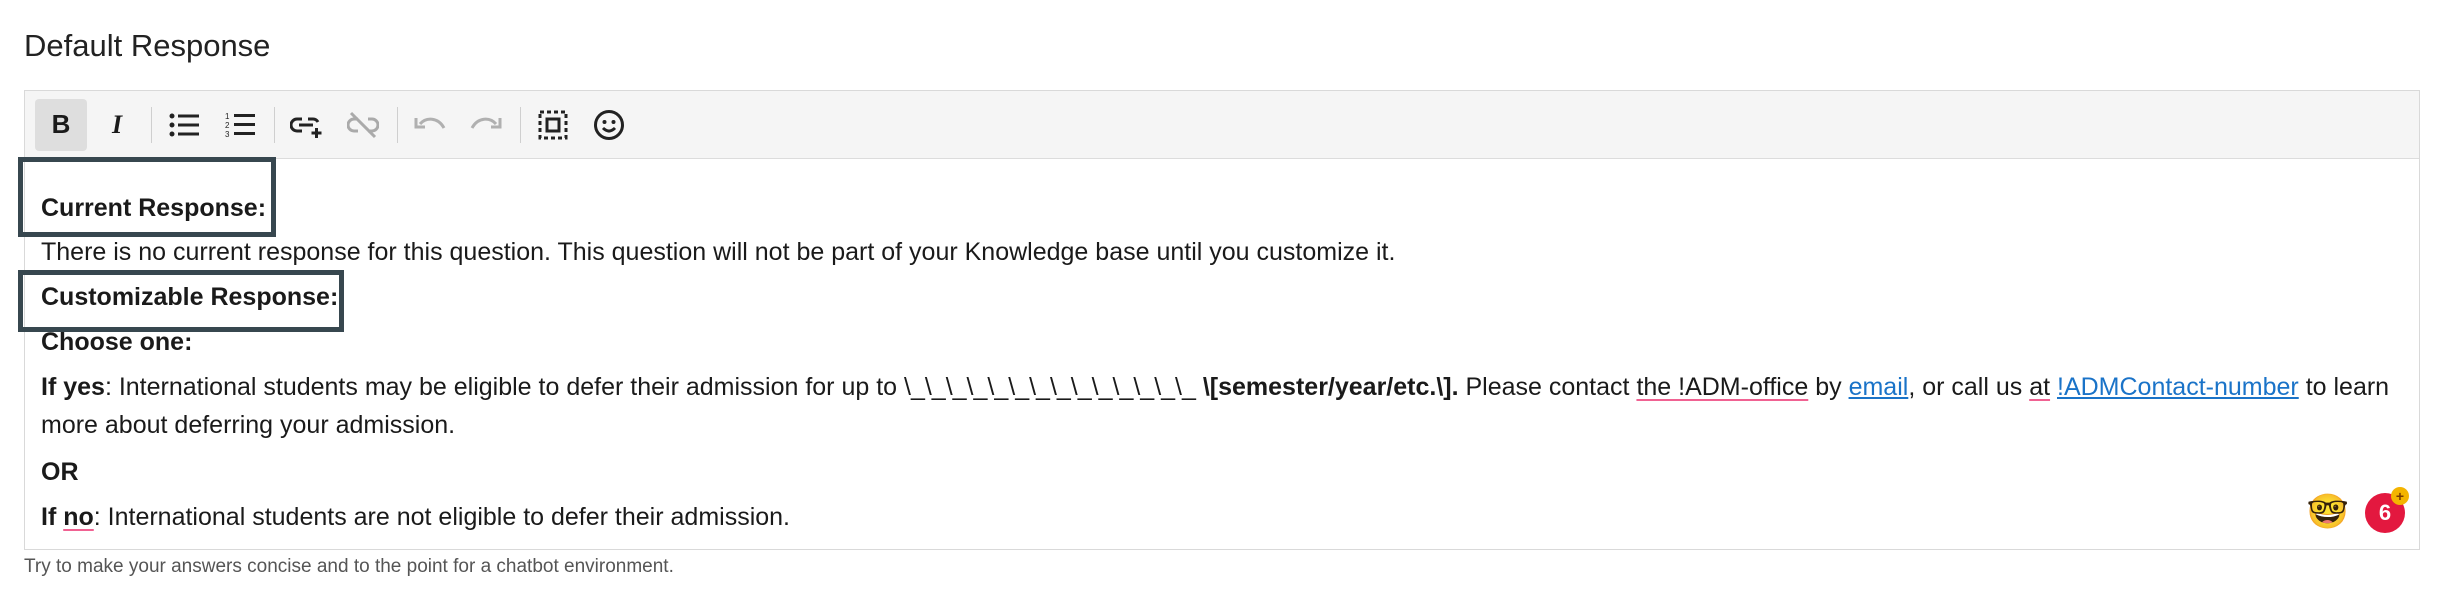  Describe the element at coordinates (2178, 387) in the screenshot. I see `adm-contact-number-link: !ADMContact-number` at that location.